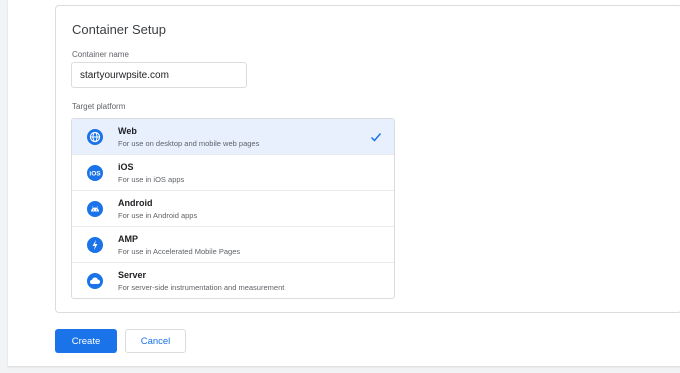 The image size is (680, 373). I want to click on platform-title: AMP, so click(128, 239).